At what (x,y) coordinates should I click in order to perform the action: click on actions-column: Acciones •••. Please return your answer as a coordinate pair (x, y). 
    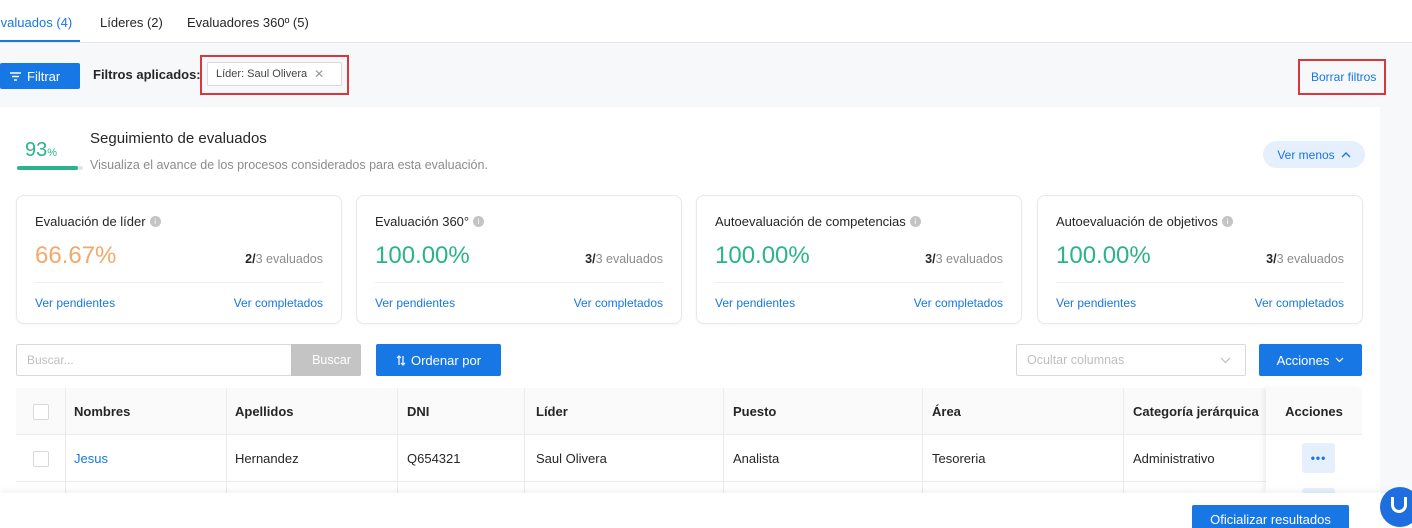
    Looking at the image, I should click on (1314, 440).